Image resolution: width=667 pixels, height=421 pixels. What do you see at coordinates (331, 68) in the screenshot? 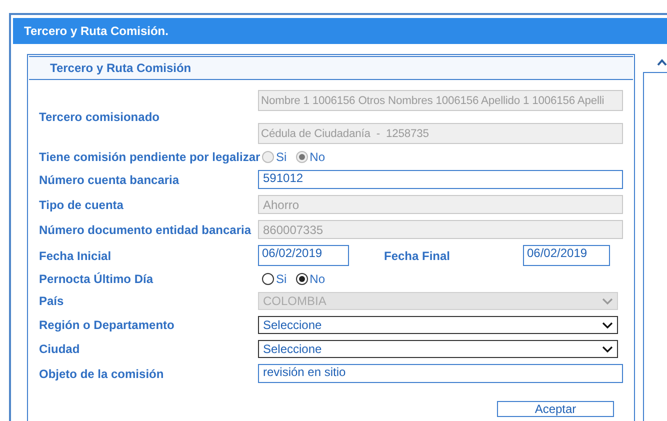
I see `panel-title: Tercero y Ruta Comisión` at bounding box center [331, 68].